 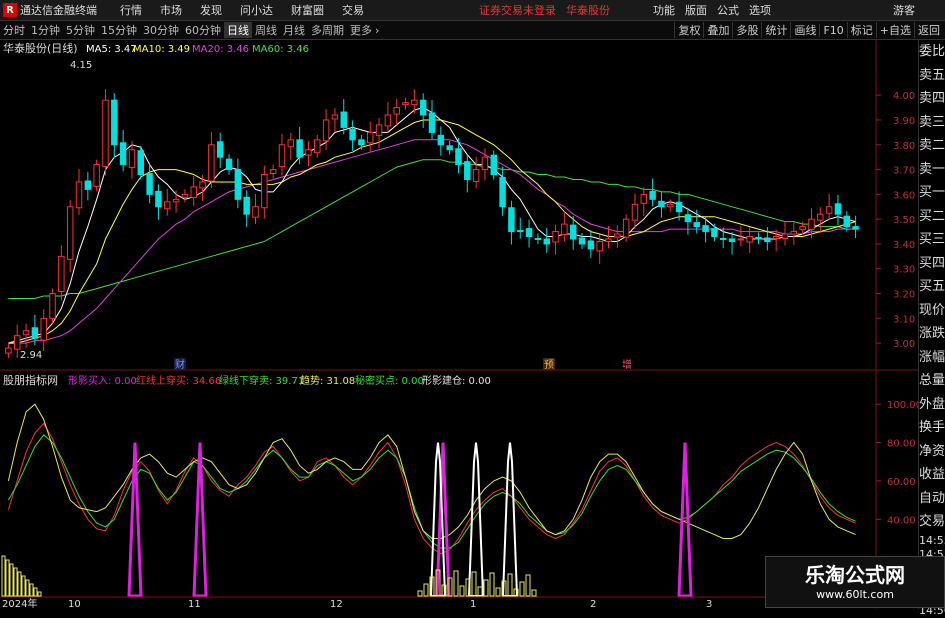 I want to click on side-panel-item: 买四, so click(x=932, y=264).